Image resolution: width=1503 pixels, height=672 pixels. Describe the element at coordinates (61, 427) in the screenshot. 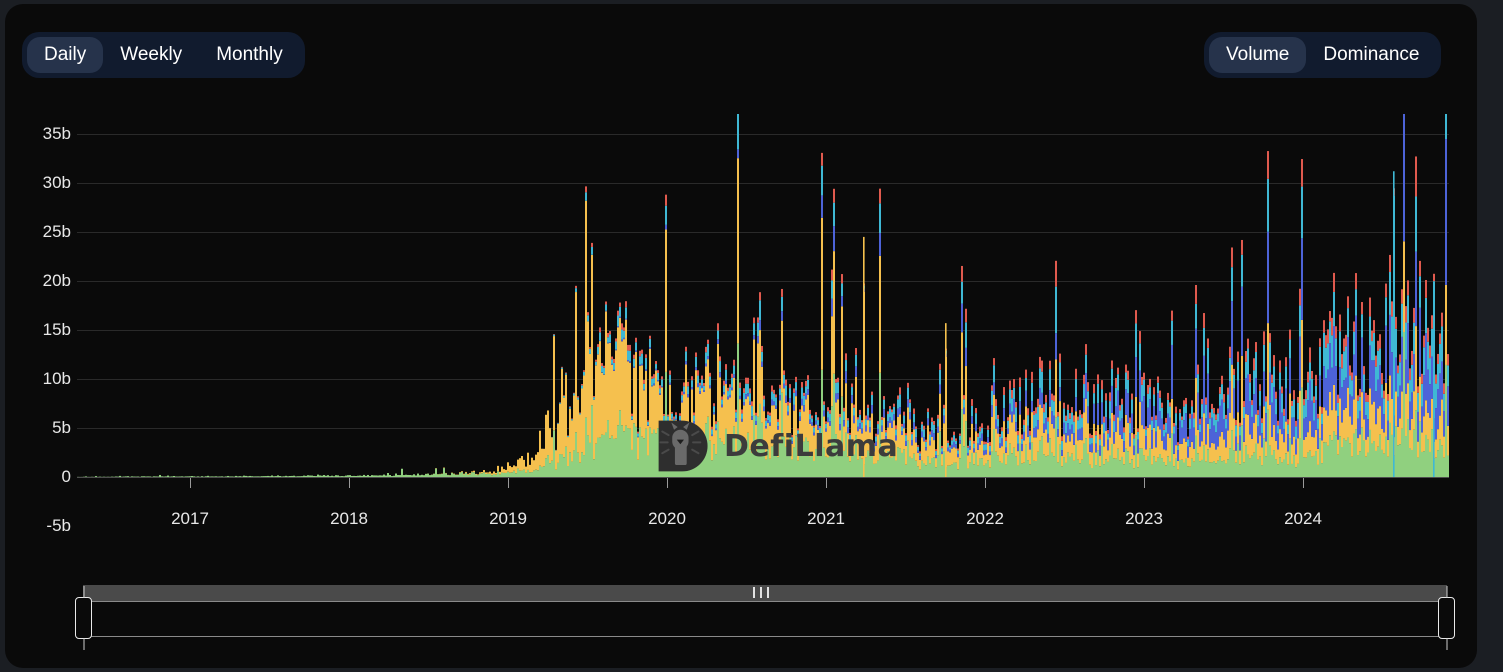

I see `y-axis-label: 5b` at that location.